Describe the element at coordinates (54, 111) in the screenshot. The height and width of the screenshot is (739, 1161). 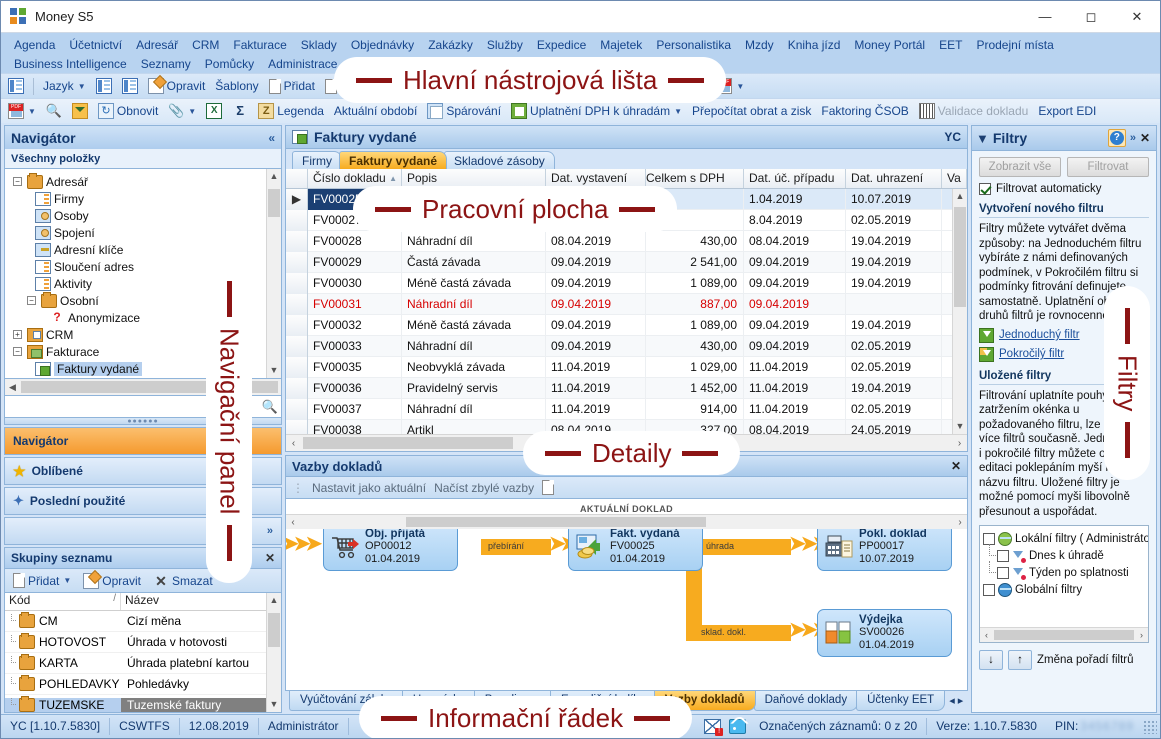
I see `search-button: 🔍` at that location.